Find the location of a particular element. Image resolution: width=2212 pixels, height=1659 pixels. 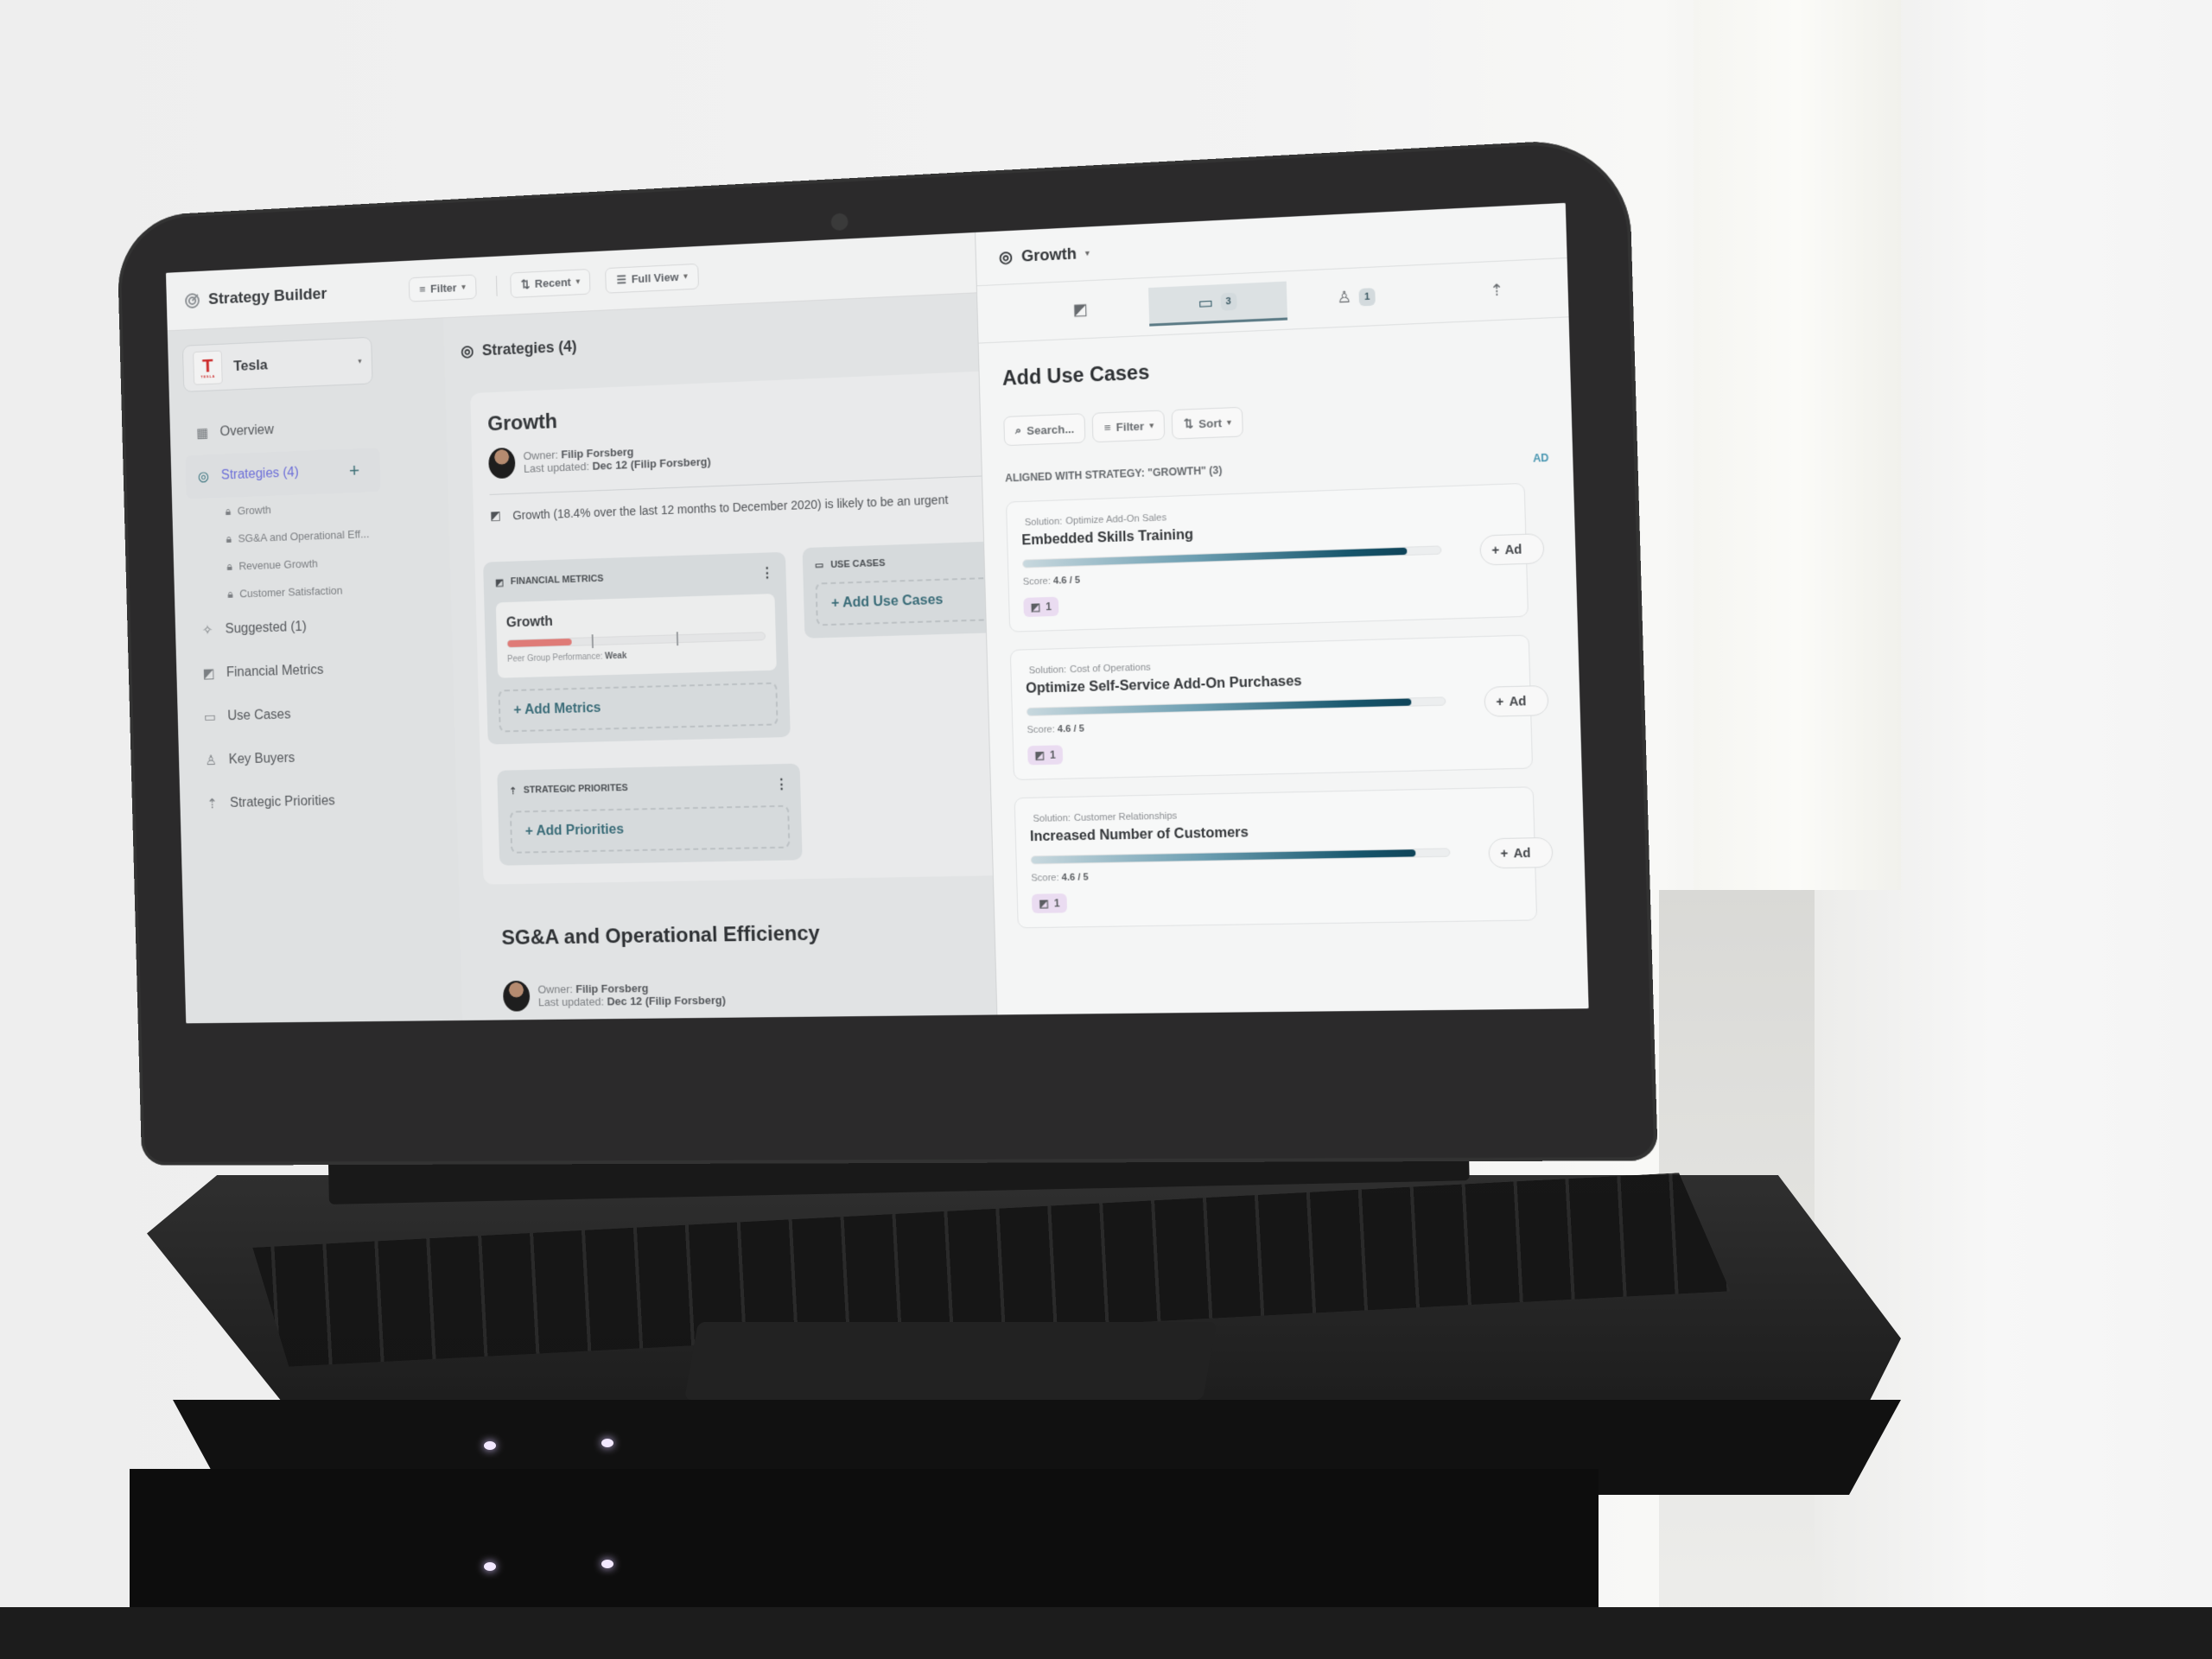

sidebar-item-use-cases: ▭ Use Cases is located at coordinates (316, 714).